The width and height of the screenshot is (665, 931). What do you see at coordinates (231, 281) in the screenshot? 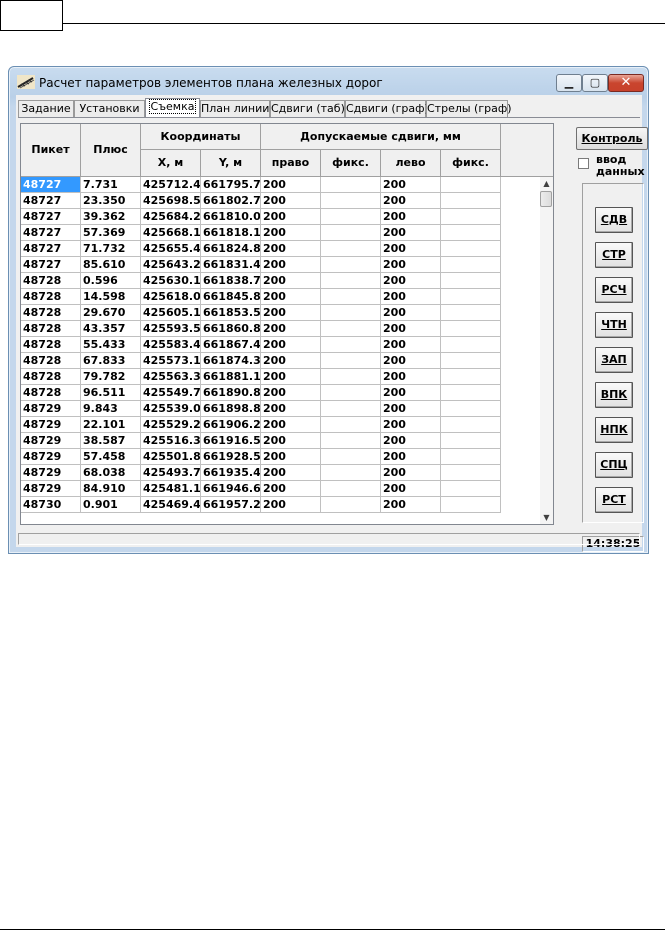
I see `cell-y: 661838.77` at bounding box center [231, 281].